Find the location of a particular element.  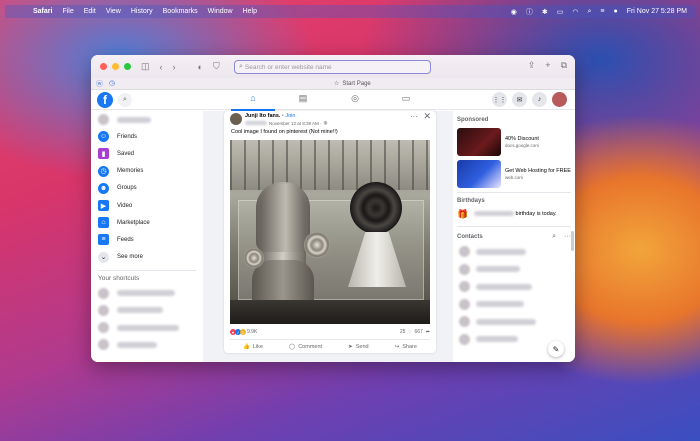

siri-icon: ● is located at coordinates (615, 11).